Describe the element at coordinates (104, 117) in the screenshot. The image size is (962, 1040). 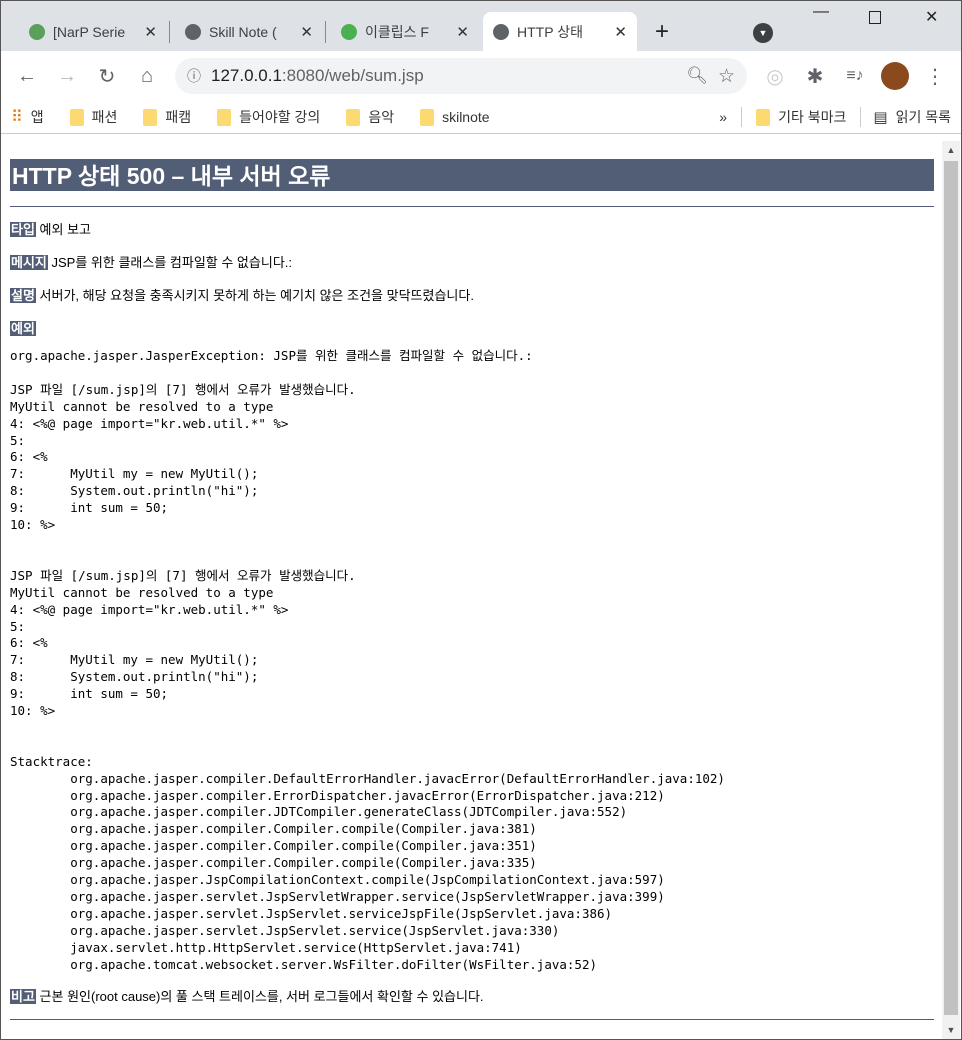
I see `bookmark-label: 패션` at that location.